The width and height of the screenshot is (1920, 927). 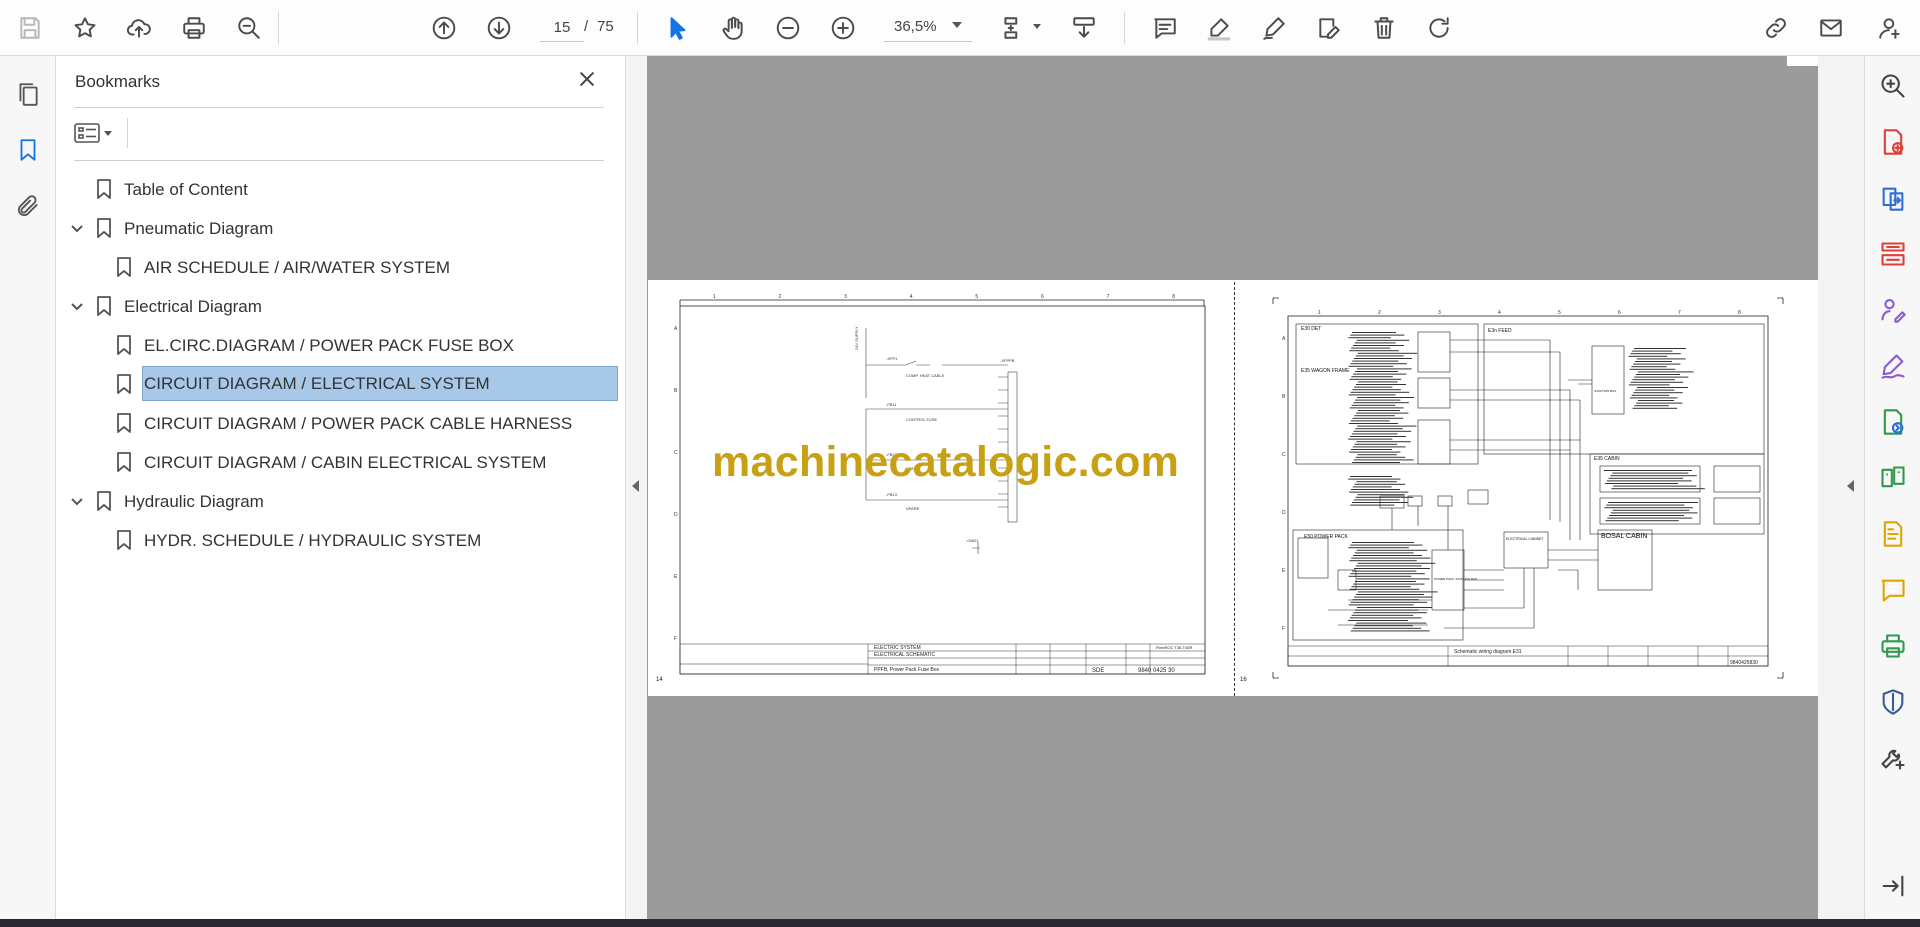 What do you see at coordinates (30, 28) in the screenshot?
I see `save-icon` at bounding box center [30, 28].